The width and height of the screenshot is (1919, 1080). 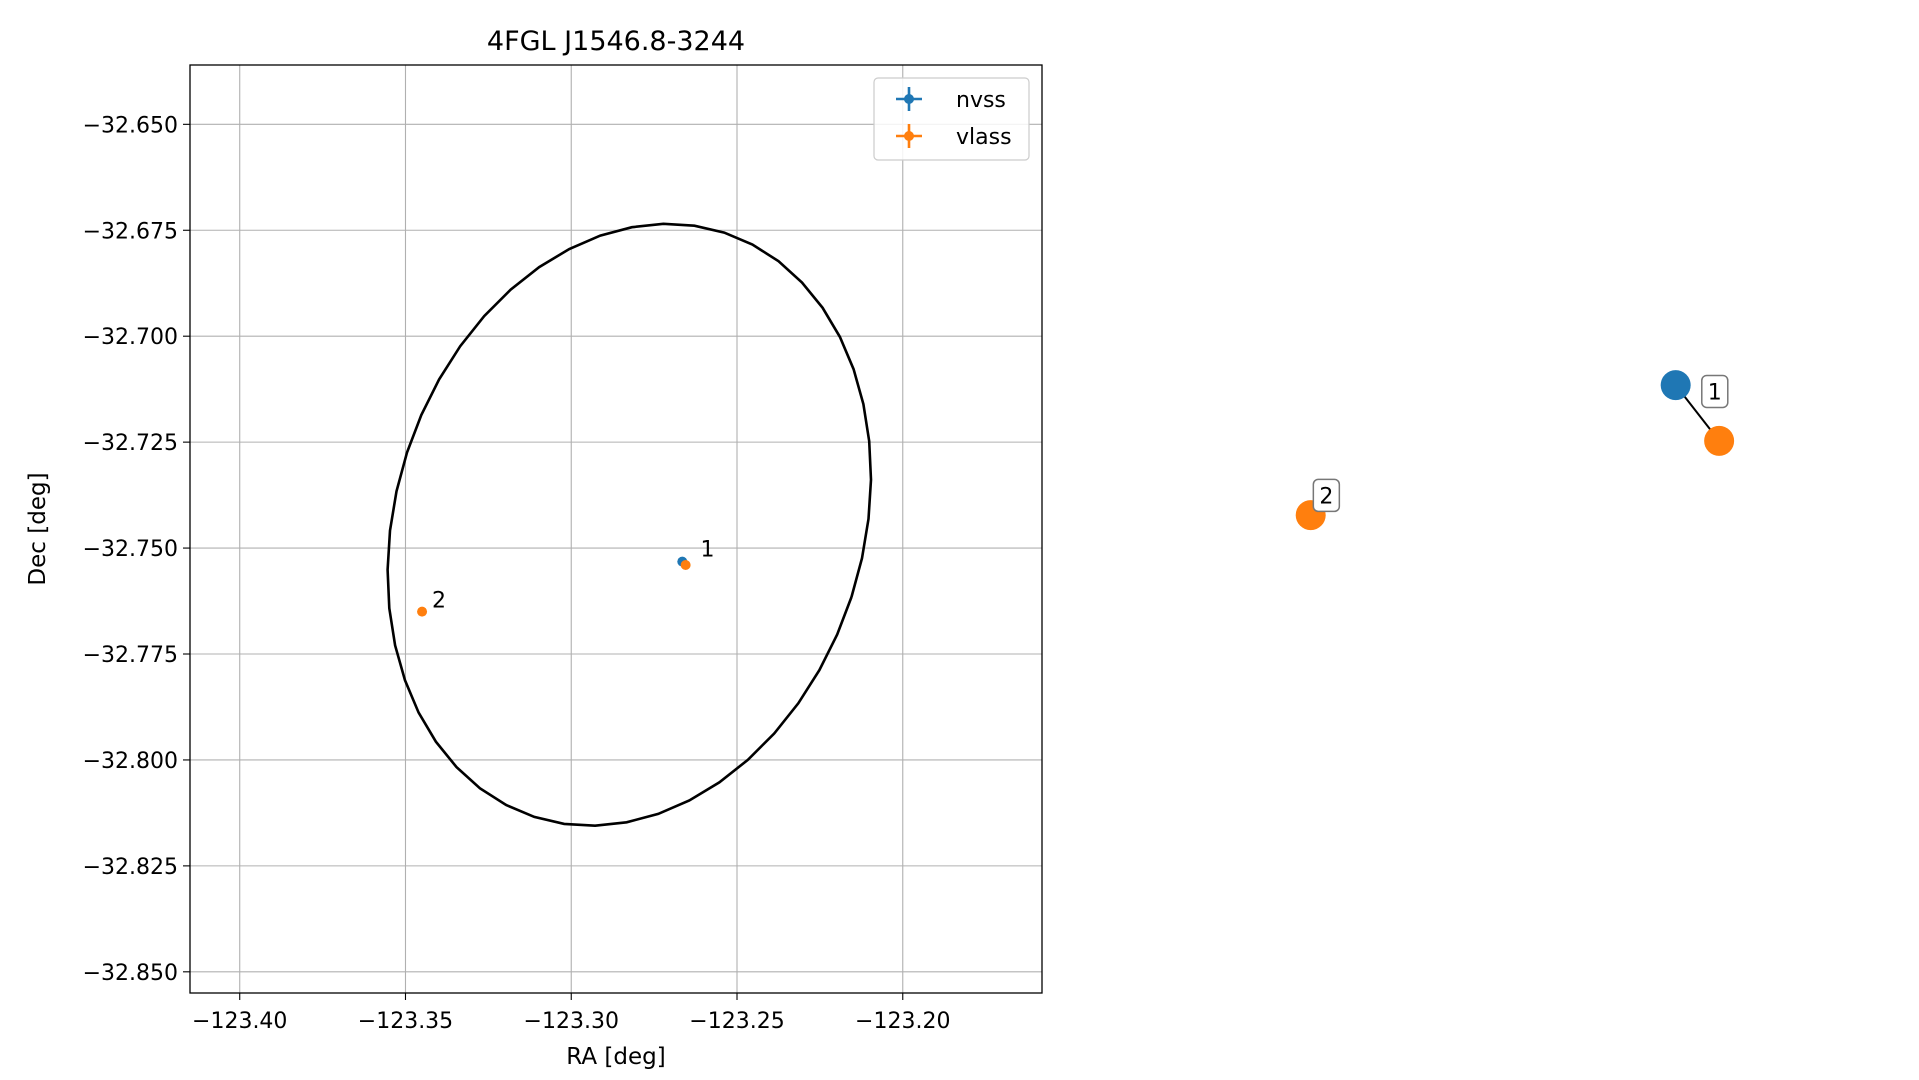 What do you see at coordinates (130, 549) in the screenshot?
I see `y-tick-label: −32.750` at bounding box center [130, 549].